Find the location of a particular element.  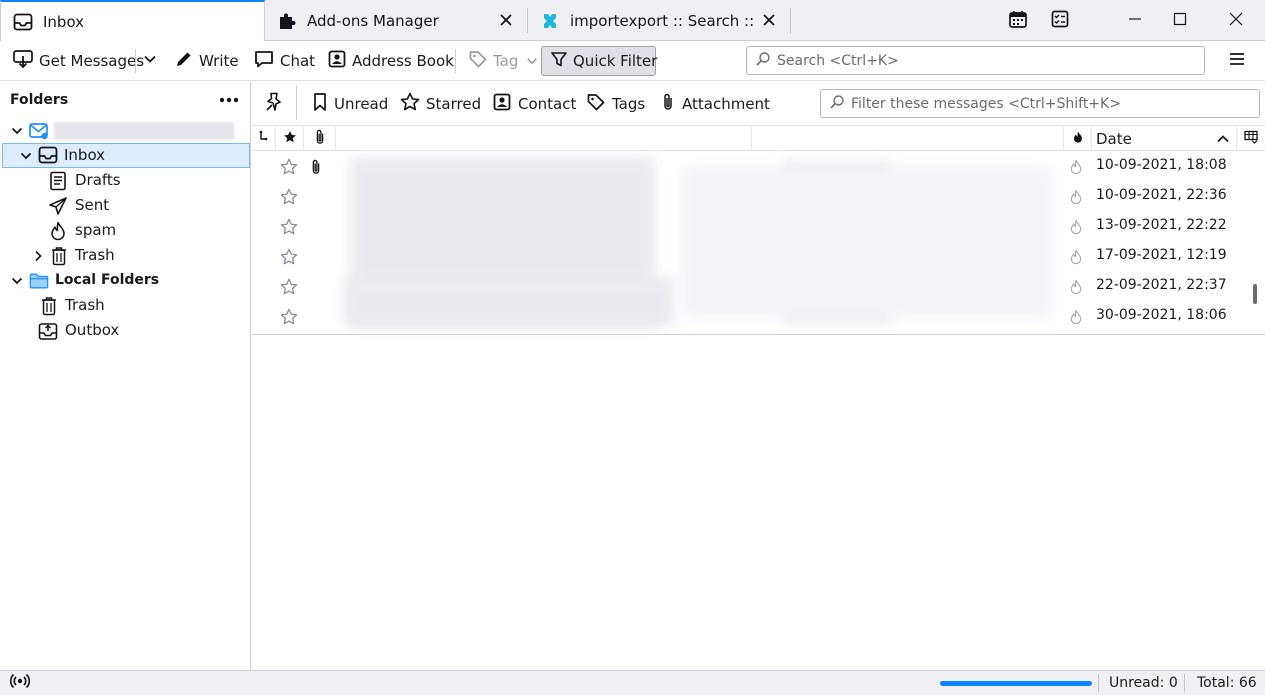

folder-inbox: Inbox is located at coordinates (126, 155).